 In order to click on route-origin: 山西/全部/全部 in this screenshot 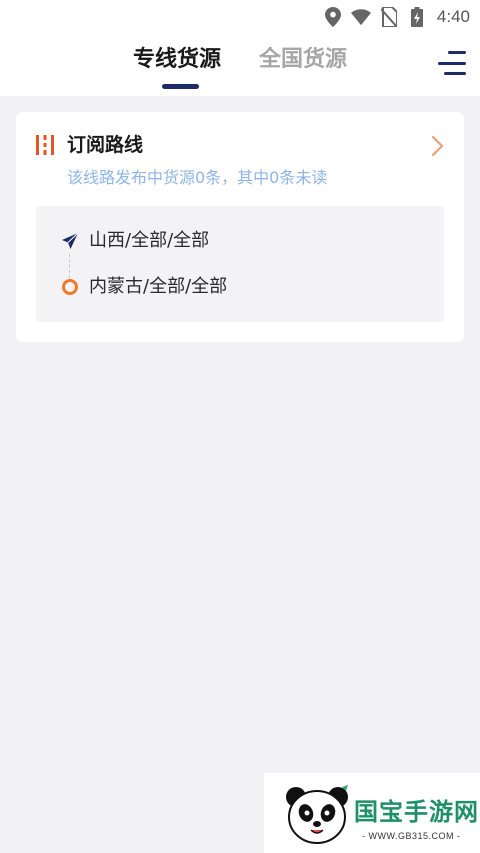, I will do `click(149, 240)`.